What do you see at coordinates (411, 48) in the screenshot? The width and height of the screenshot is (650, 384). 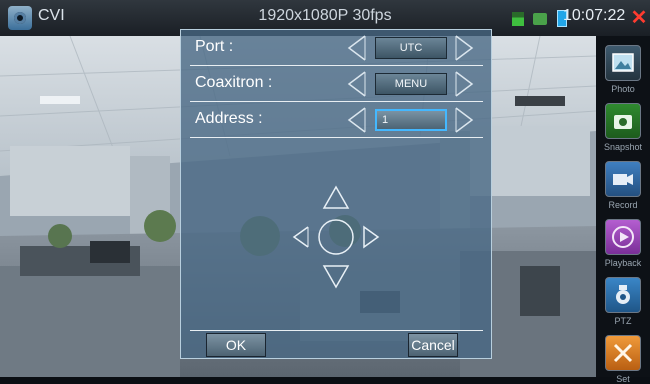 I see `port-value-field: UTC` at bounding box center [411, 48].